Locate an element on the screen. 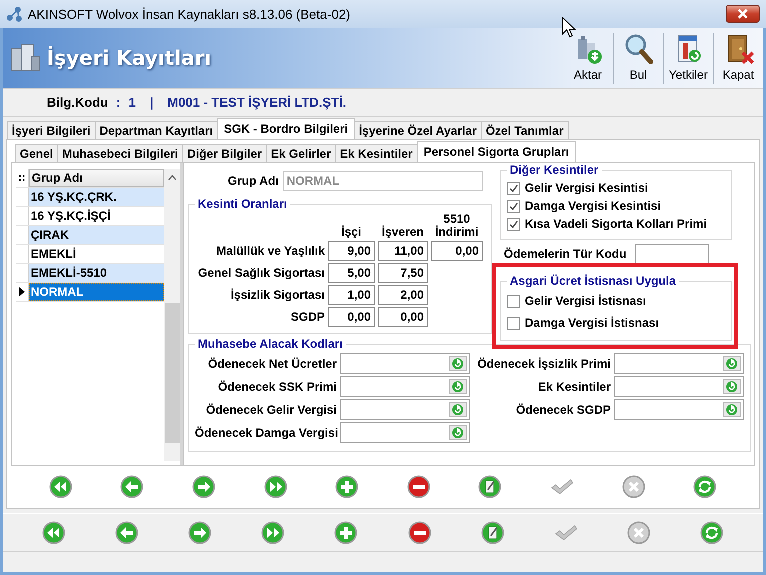 The image size is (766, 575). field-label: Genel Sağlık Sigortası is located at coordinates (261, 273).